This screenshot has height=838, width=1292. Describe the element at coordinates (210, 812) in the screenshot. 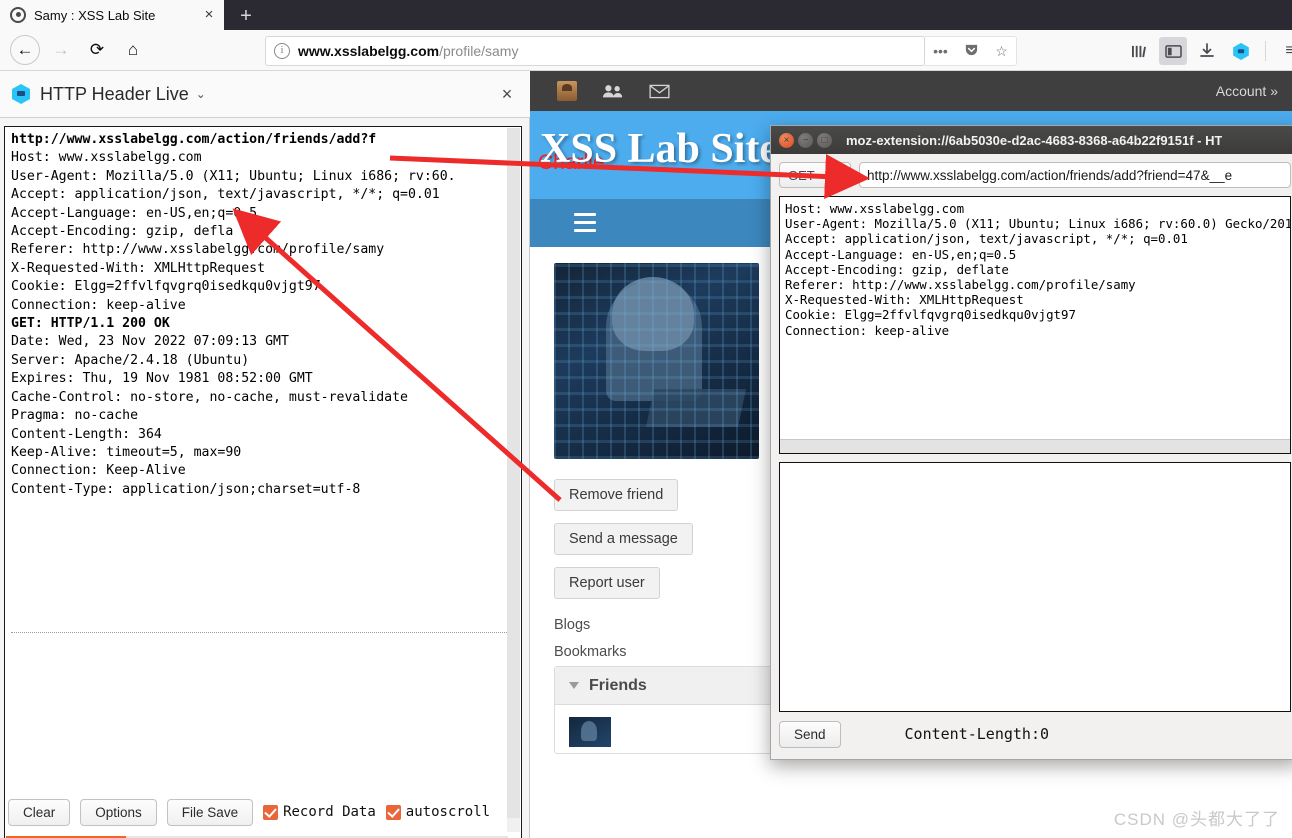

I see `file-save-button: File Save` at that location.